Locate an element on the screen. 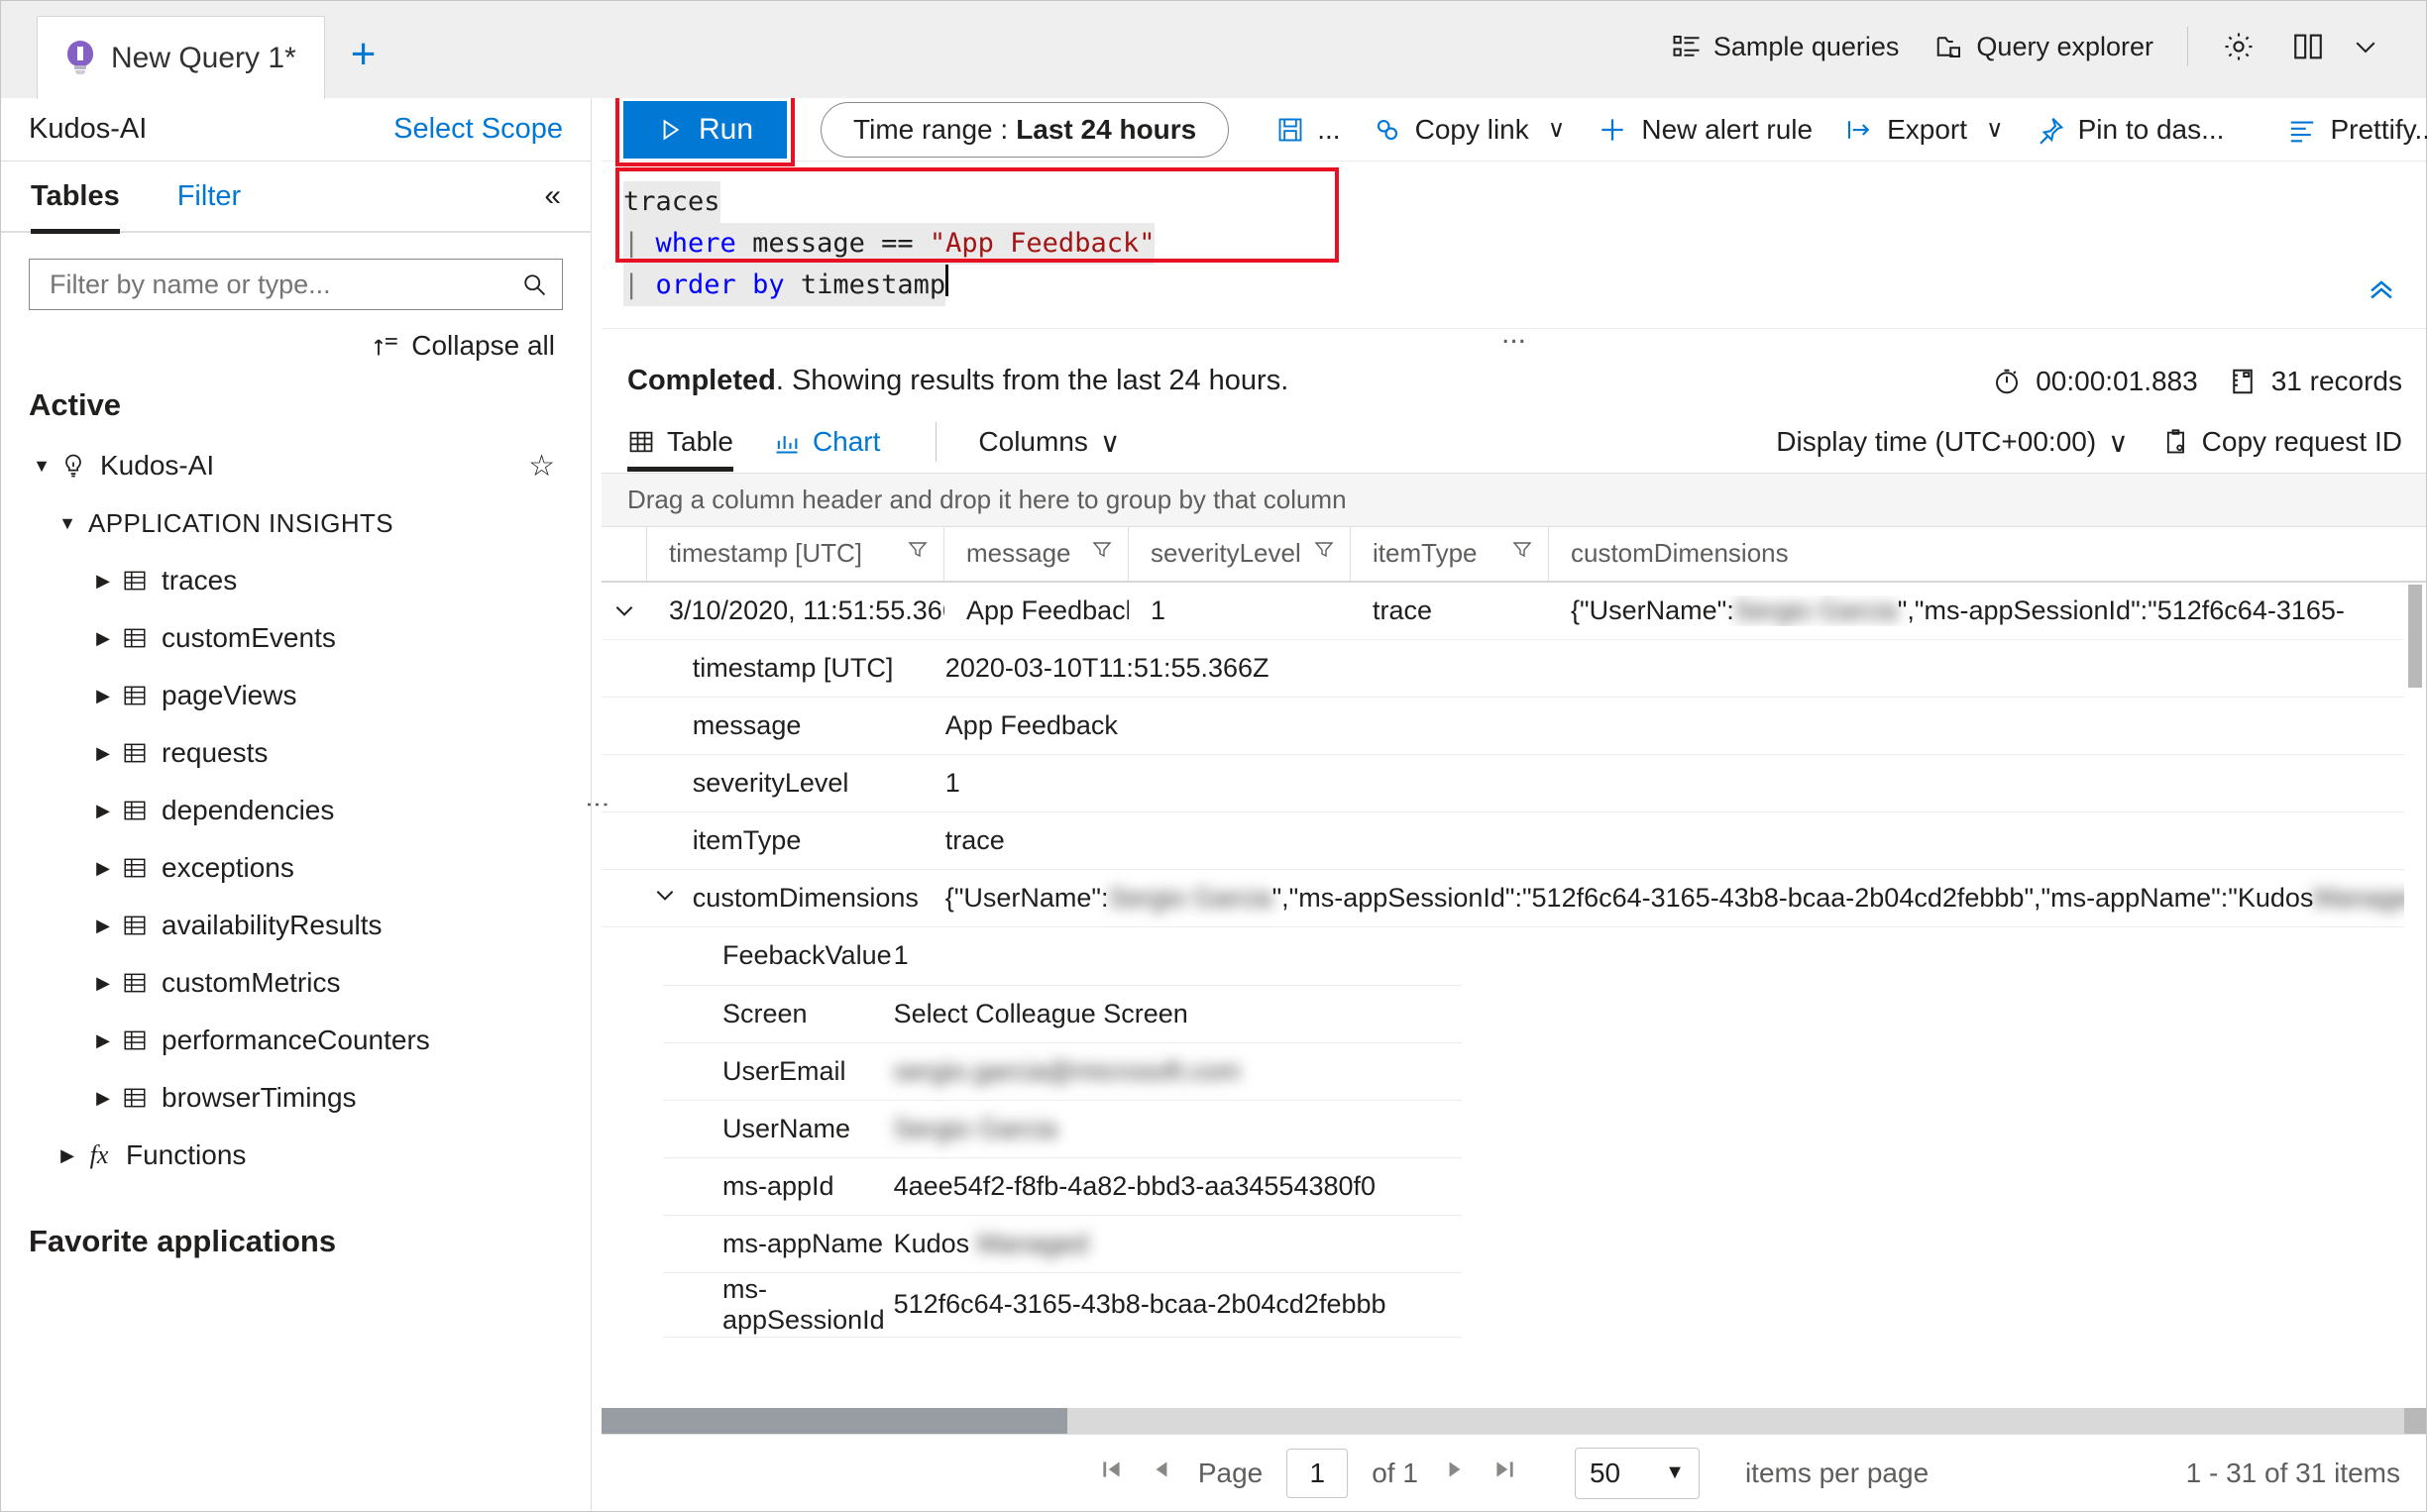 This screenshot has width=2427, height=1512. sidebar-table-traces: ▶ traces is located at coordinates (296, 580).